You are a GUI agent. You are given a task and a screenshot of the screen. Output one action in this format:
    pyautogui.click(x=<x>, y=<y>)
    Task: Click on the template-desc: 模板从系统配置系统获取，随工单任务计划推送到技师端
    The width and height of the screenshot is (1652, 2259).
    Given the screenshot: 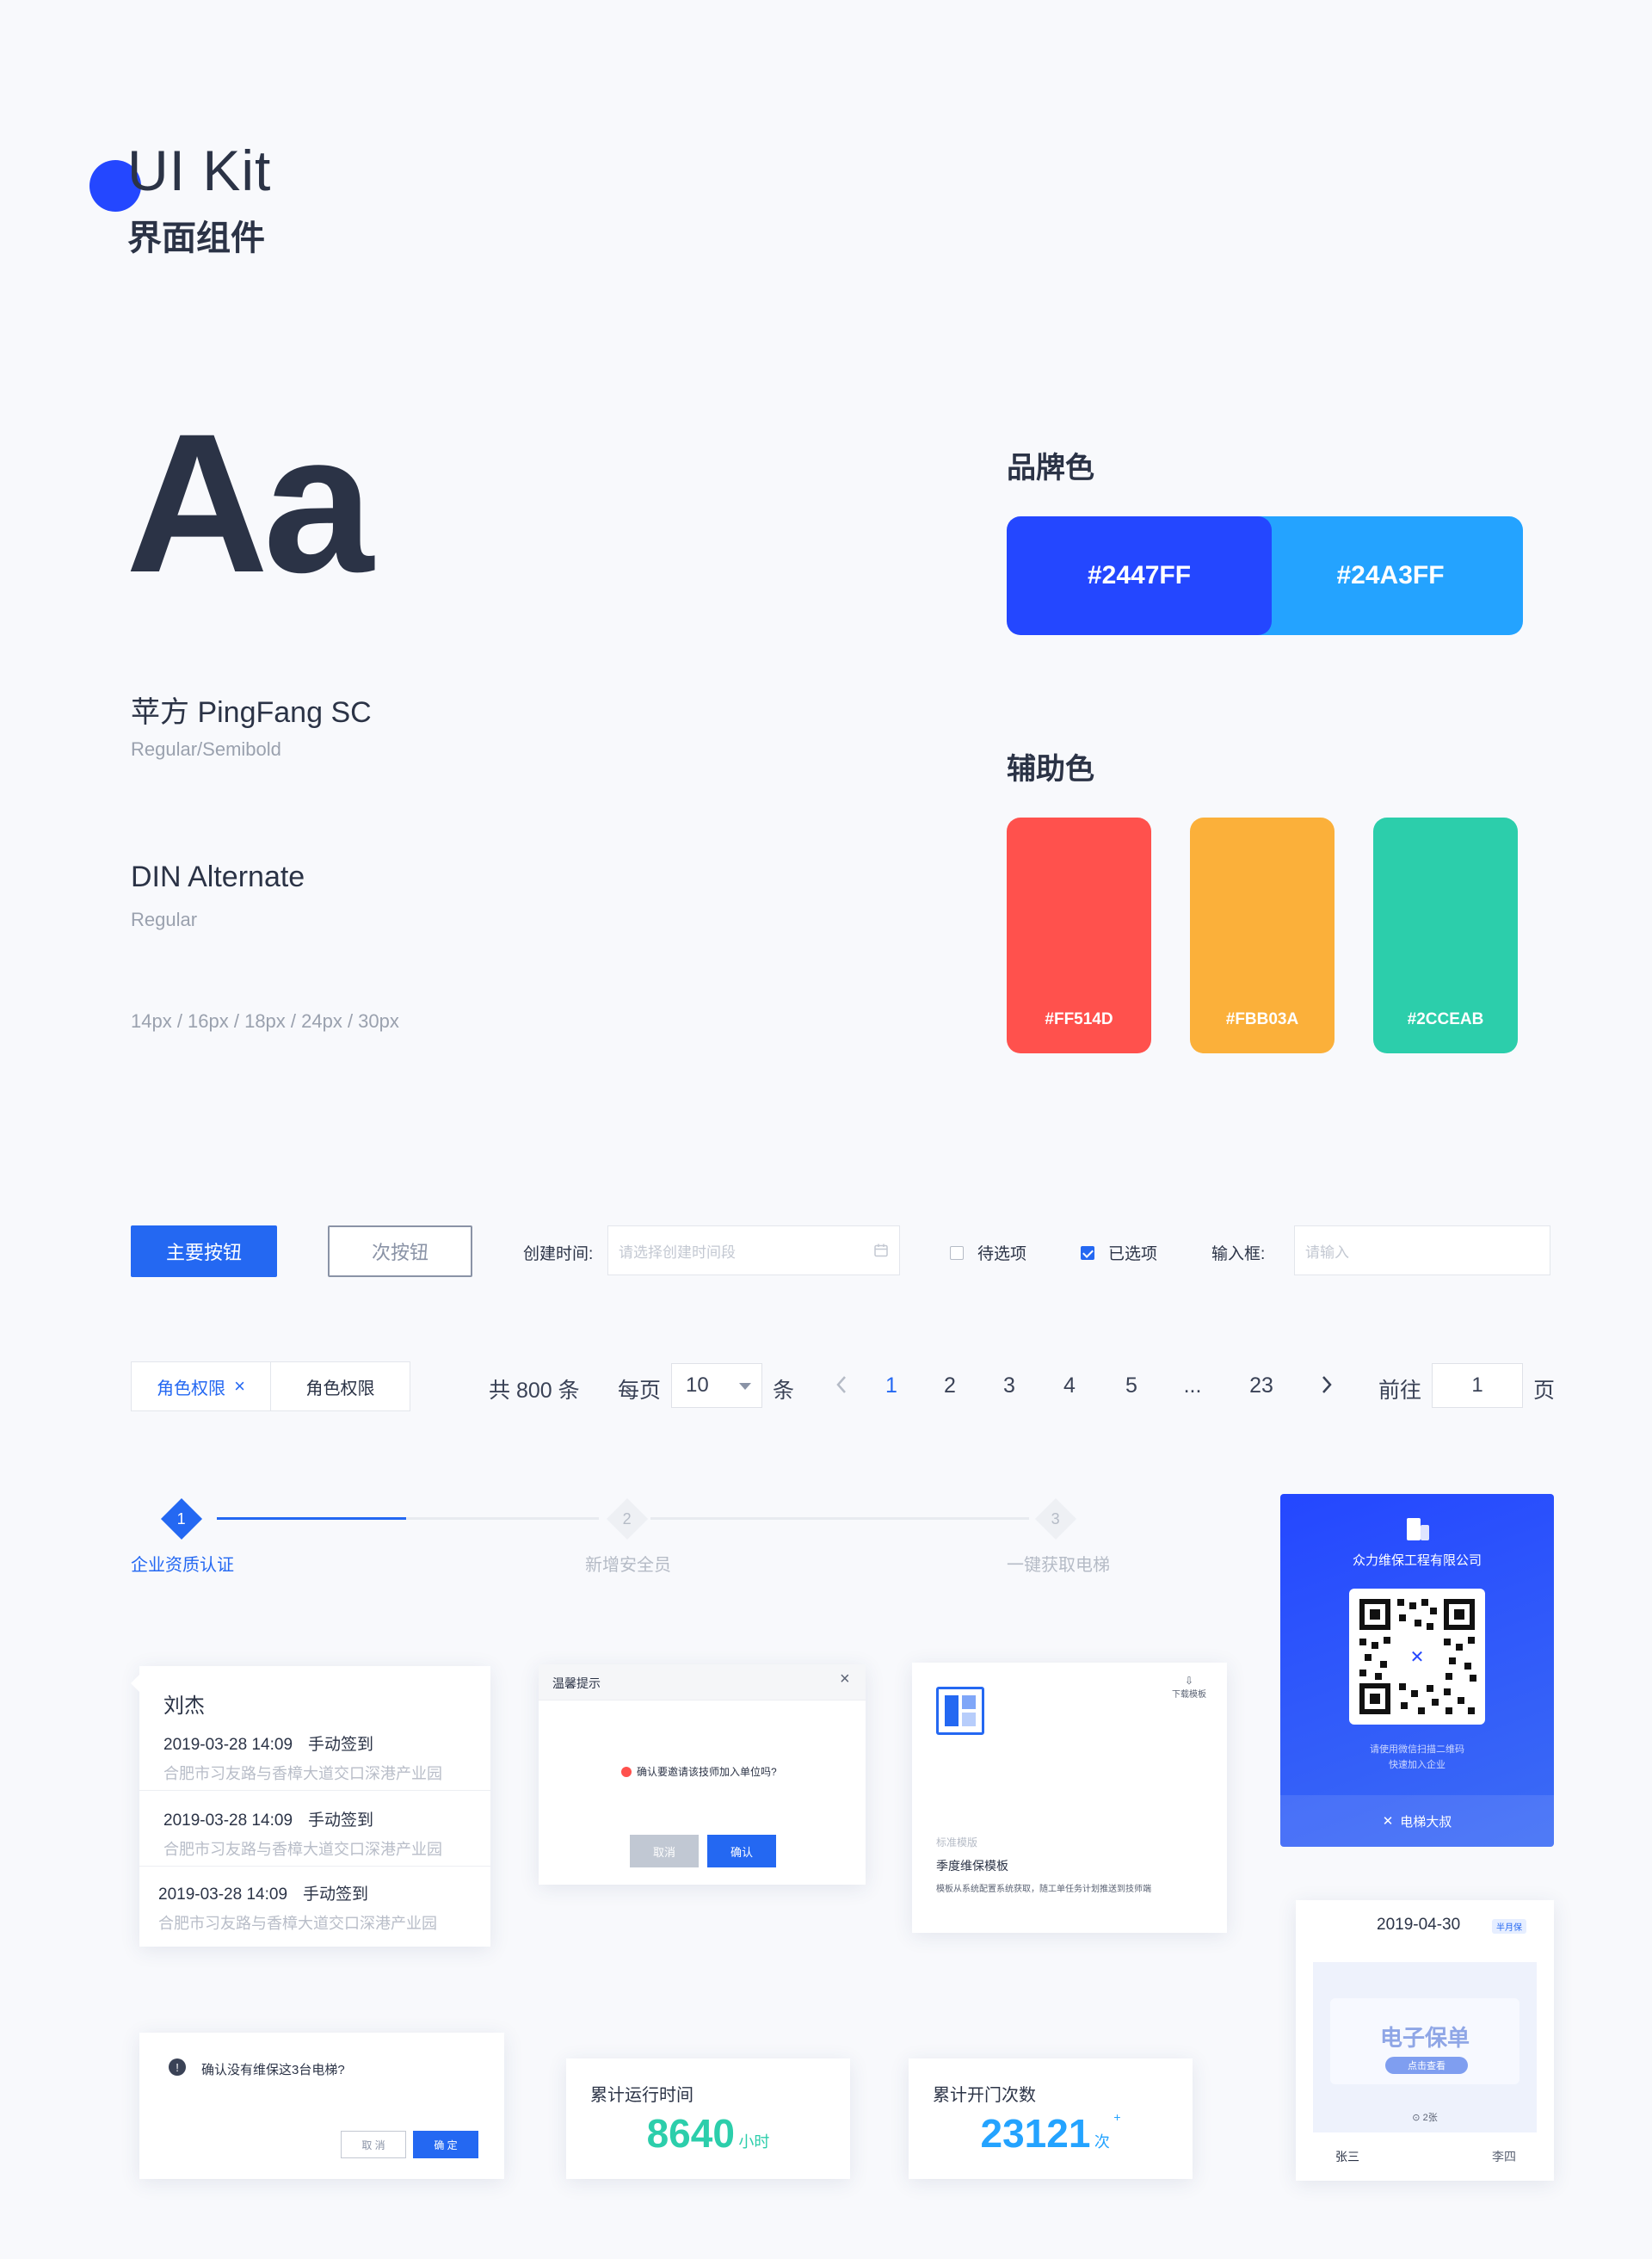 What is the action you would take?
    pyautogui.click(x=1043, y=1889)
    